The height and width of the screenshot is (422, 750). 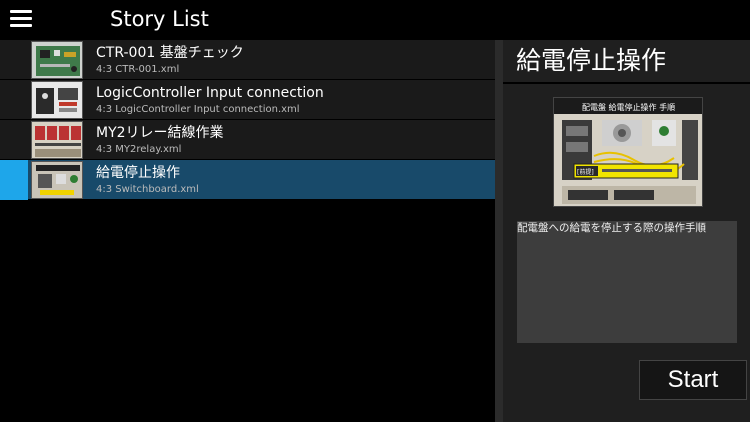 I want to click on story-name: LogicController Input connection, so click(x=210, y=93).